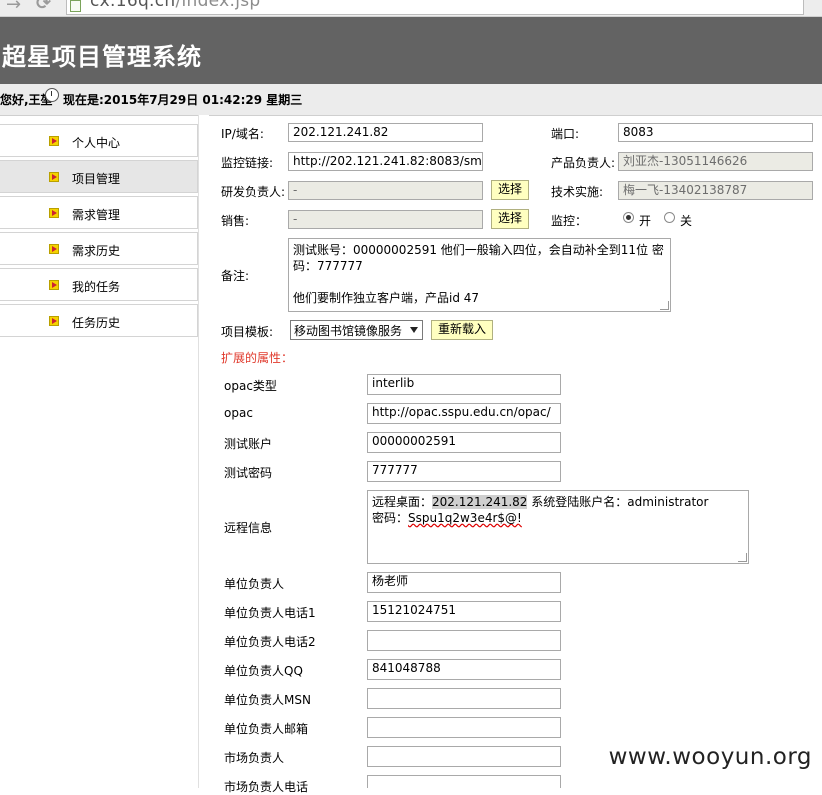  What do you see at coordinates (464, 698) in the screenshot?
I see `unit-msn-input` at bounding box center [464, 698].